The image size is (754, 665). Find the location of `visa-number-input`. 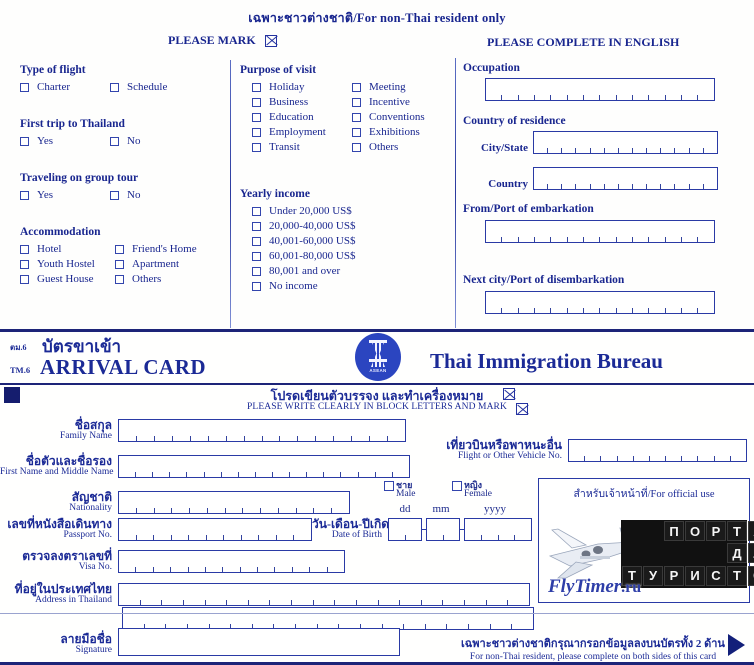

visa-number-input is located at coordinates (231, 561).